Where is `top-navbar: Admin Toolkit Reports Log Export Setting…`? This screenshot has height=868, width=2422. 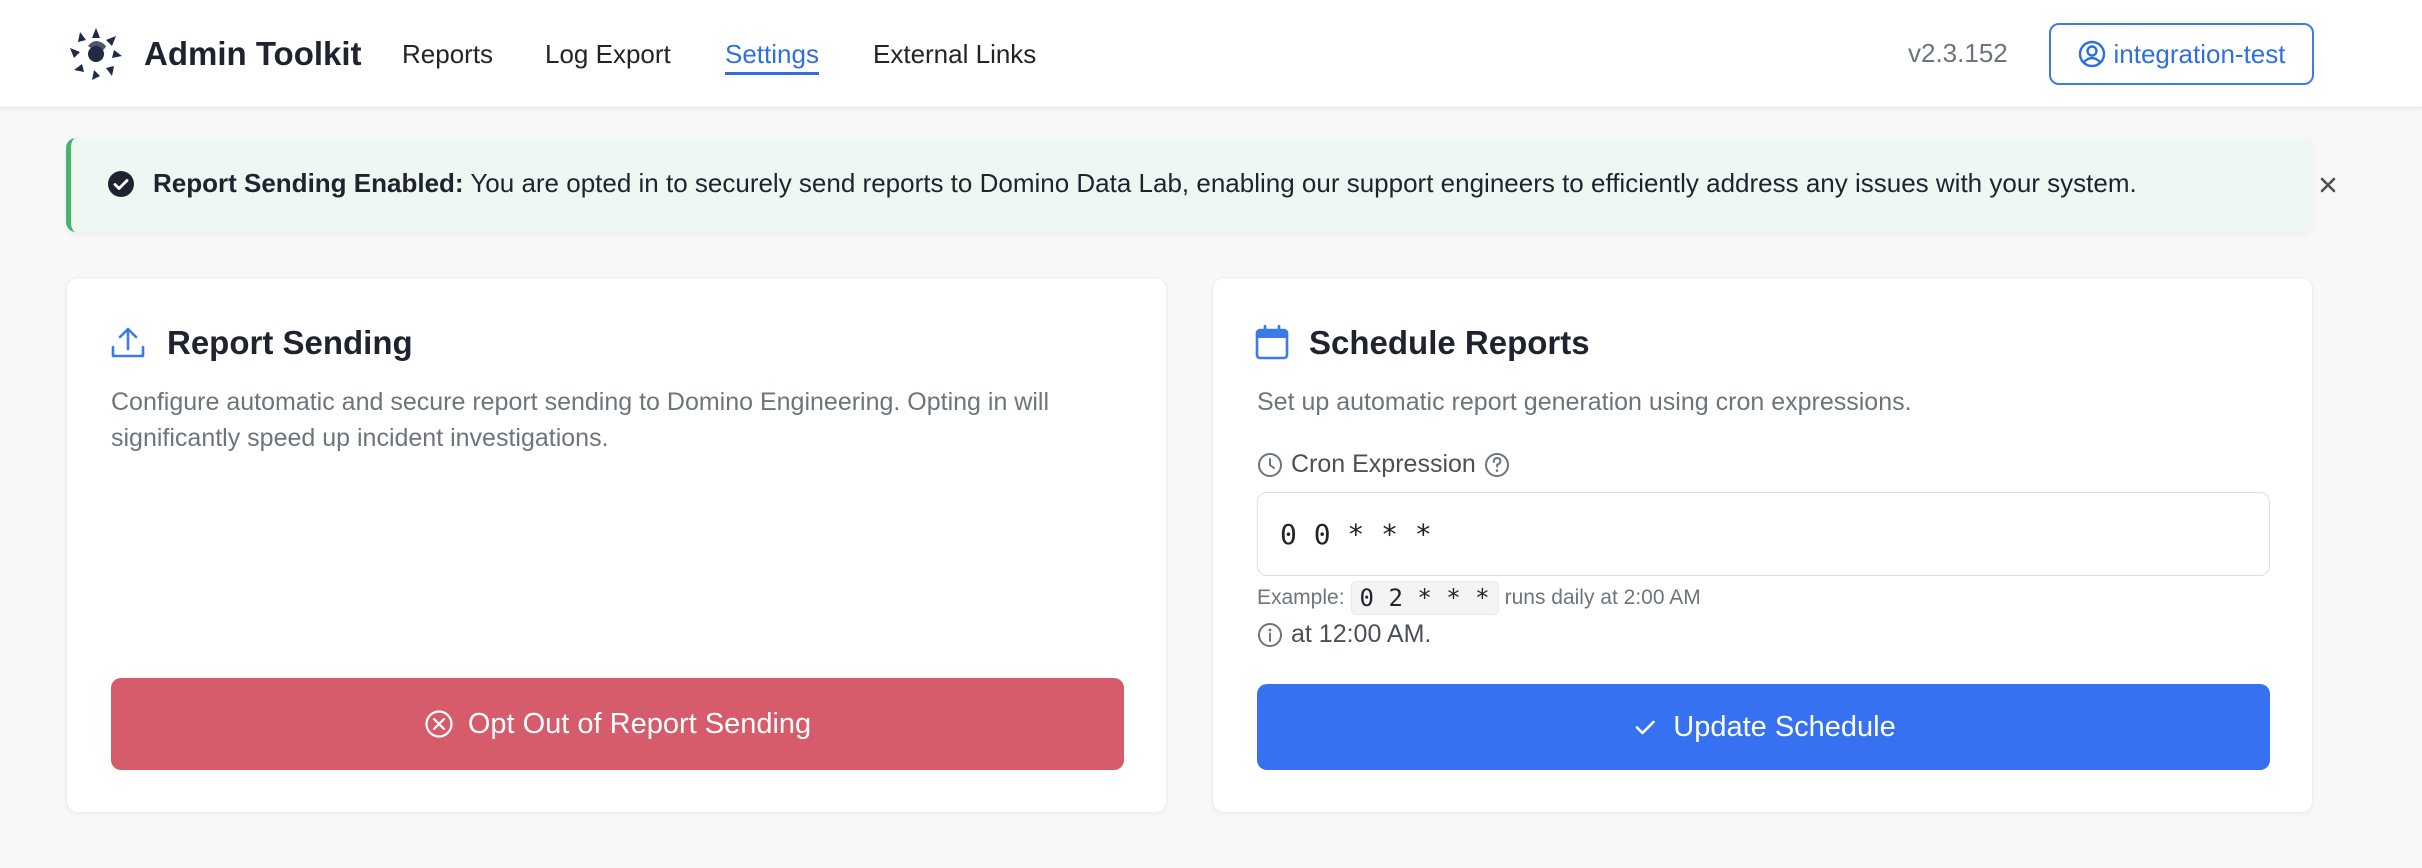 top-navbar: Admin Toolkit Reports Log Export Setting… is located at coordinates (1211, 54).